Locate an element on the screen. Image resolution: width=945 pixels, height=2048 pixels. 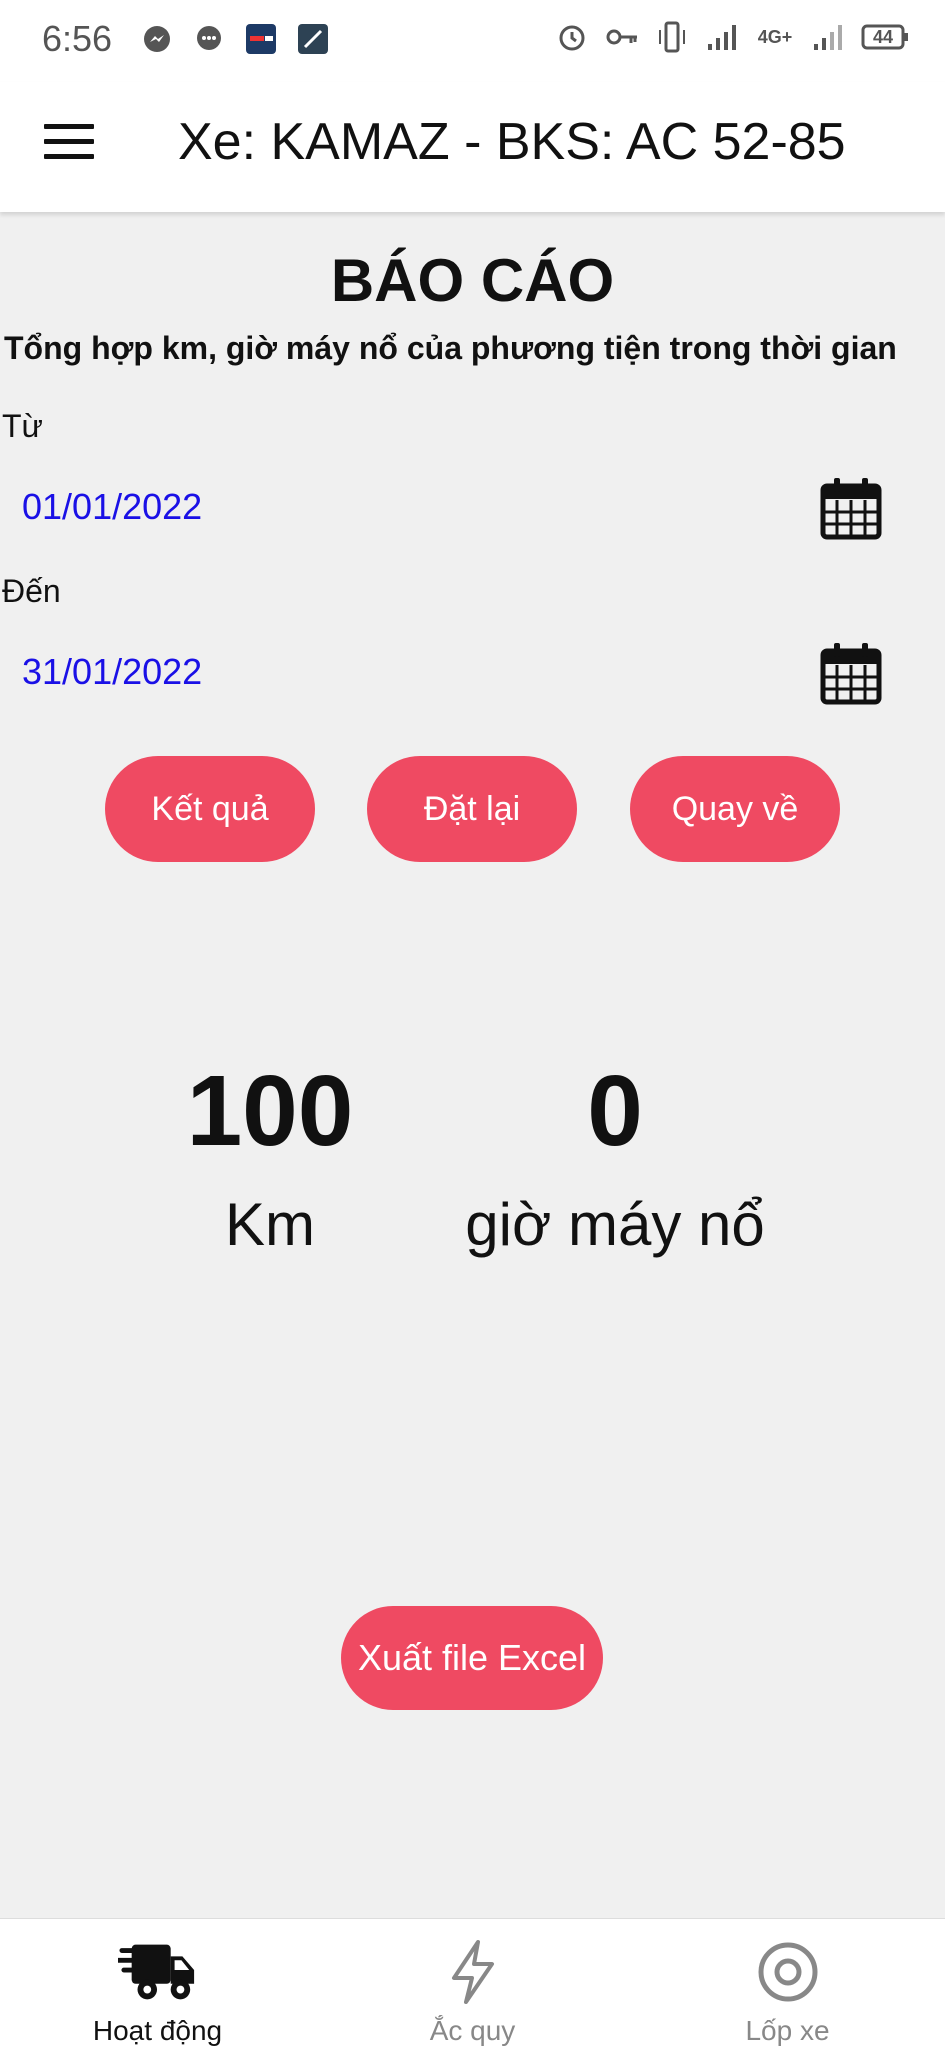
export-excel-button: Xuất file Excel is located at coordinates (472, 1658).